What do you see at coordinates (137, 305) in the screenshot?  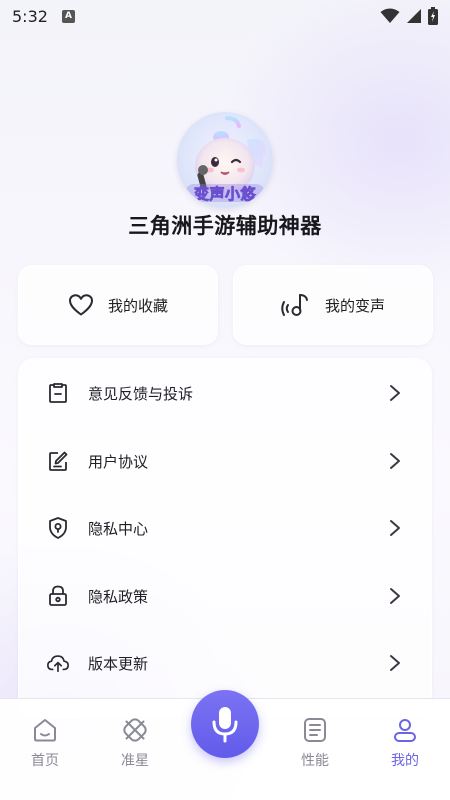 I see `my-favorites-label: 我的收藏` at bounding box center [137, 305].